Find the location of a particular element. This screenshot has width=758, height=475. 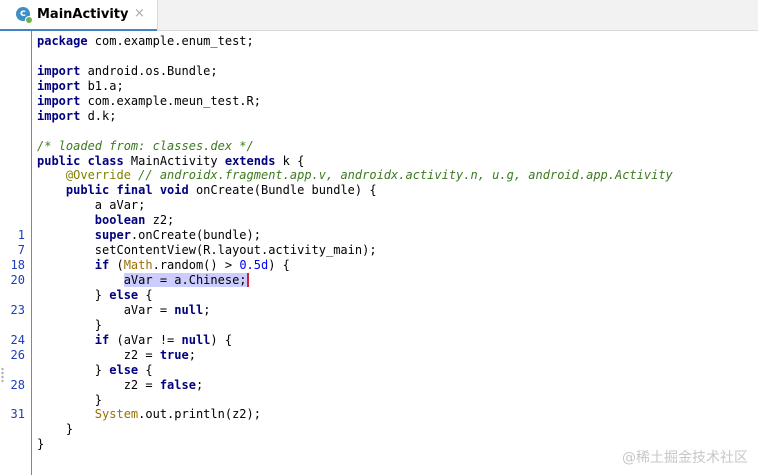

code-token: aVar = is located at coordinates (149, 309).